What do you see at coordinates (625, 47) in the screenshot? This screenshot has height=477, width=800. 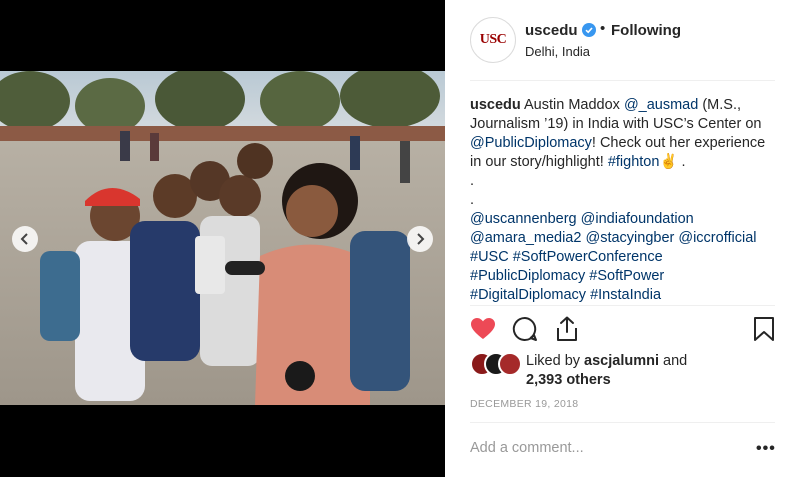 I see `post-header: USC uscedu • Following Delhi, India` at bounding box center [625, 47].